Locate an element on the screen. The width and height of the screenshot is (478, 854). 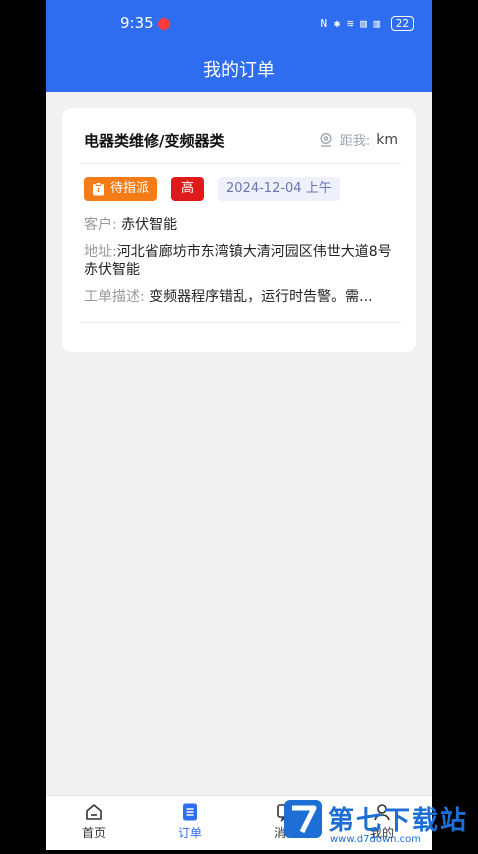
notification-badge-icon is located at coordinates (163, 23).